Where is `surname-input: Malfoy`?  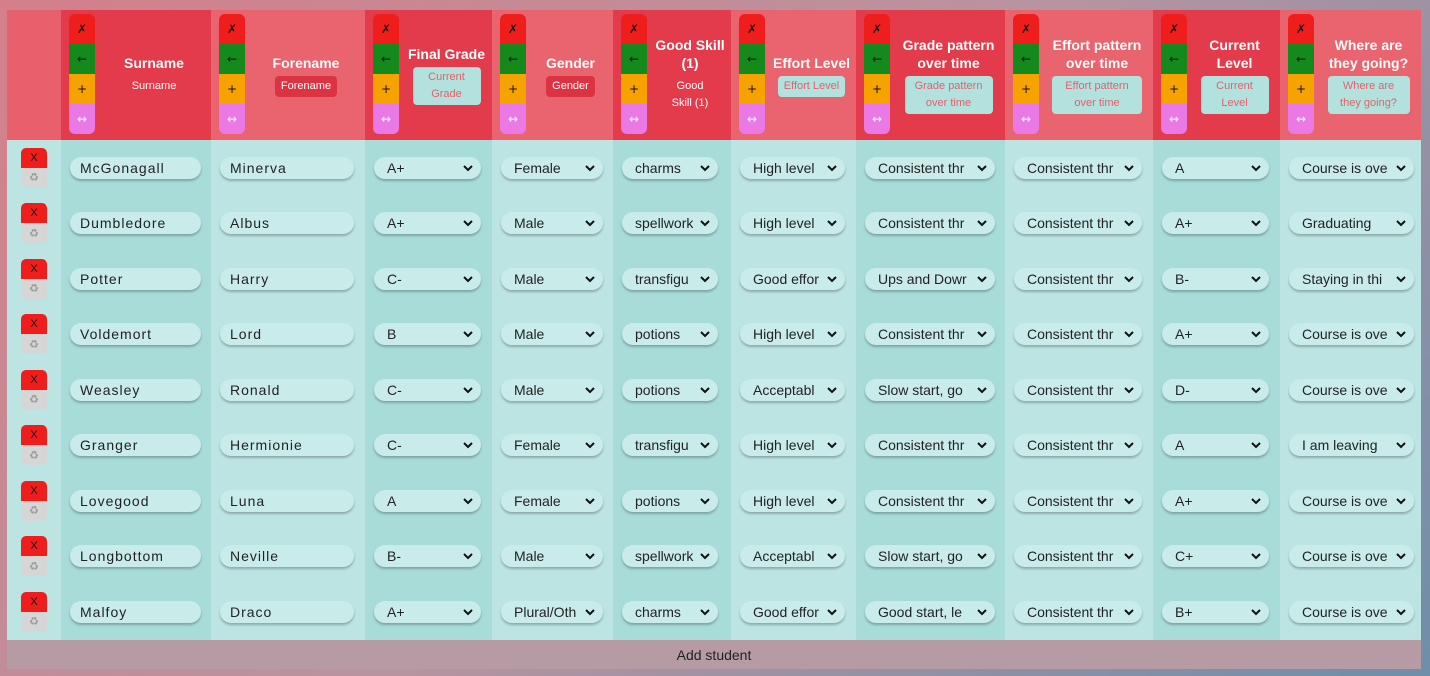
surname-input: Malfoy is located at coordinates (135, 611).